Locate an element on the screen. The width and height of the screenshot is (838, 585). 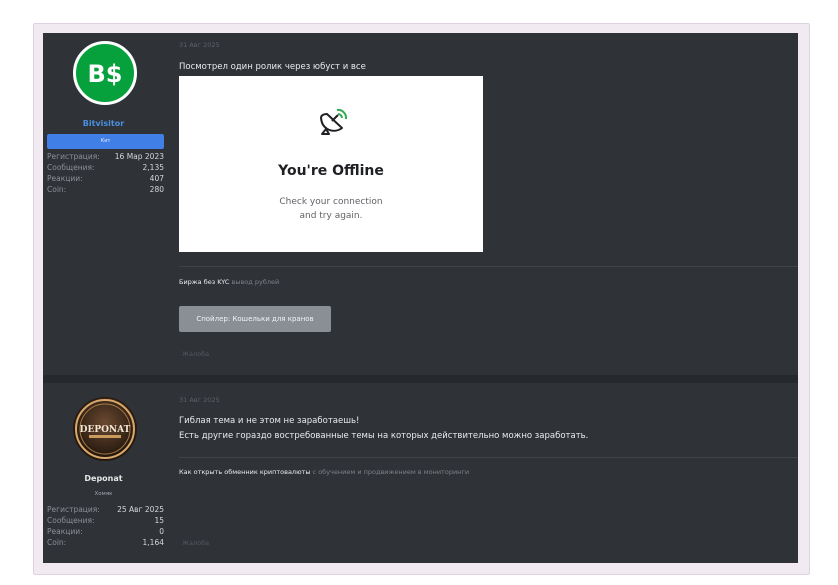
rank-badge: Кит is located at coordinates (105, 141).